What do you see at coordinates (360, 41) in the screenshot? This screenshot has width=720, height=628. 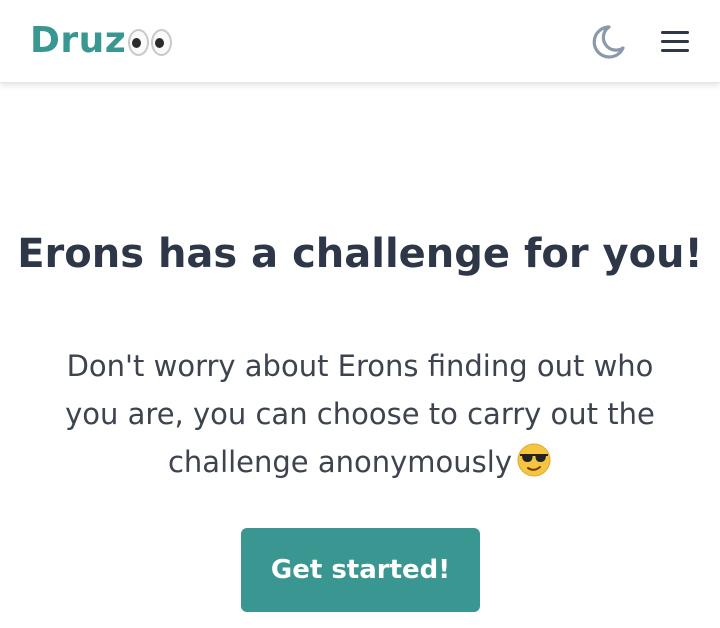 I see `top-navbar: Druz` at bounding box center [360, 41].